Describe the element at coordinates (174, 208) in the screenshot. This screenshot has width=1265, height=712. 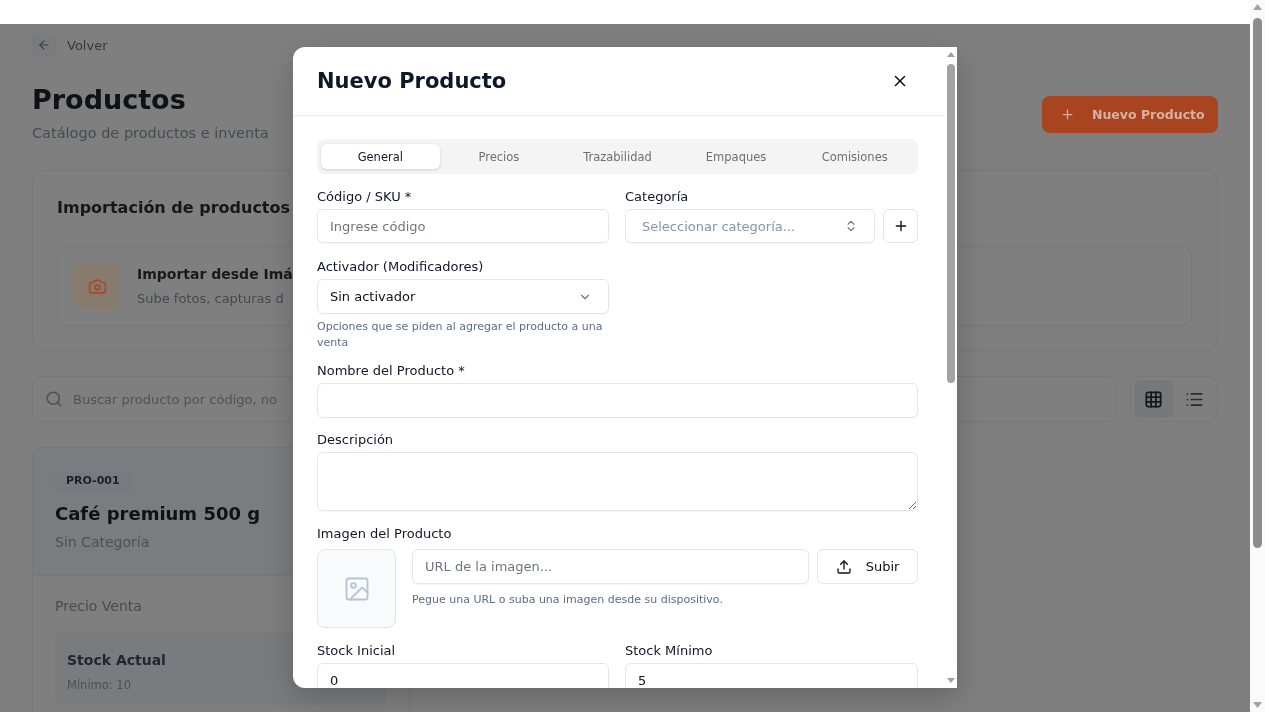
I see `section-title: Importación de productos` at that location.